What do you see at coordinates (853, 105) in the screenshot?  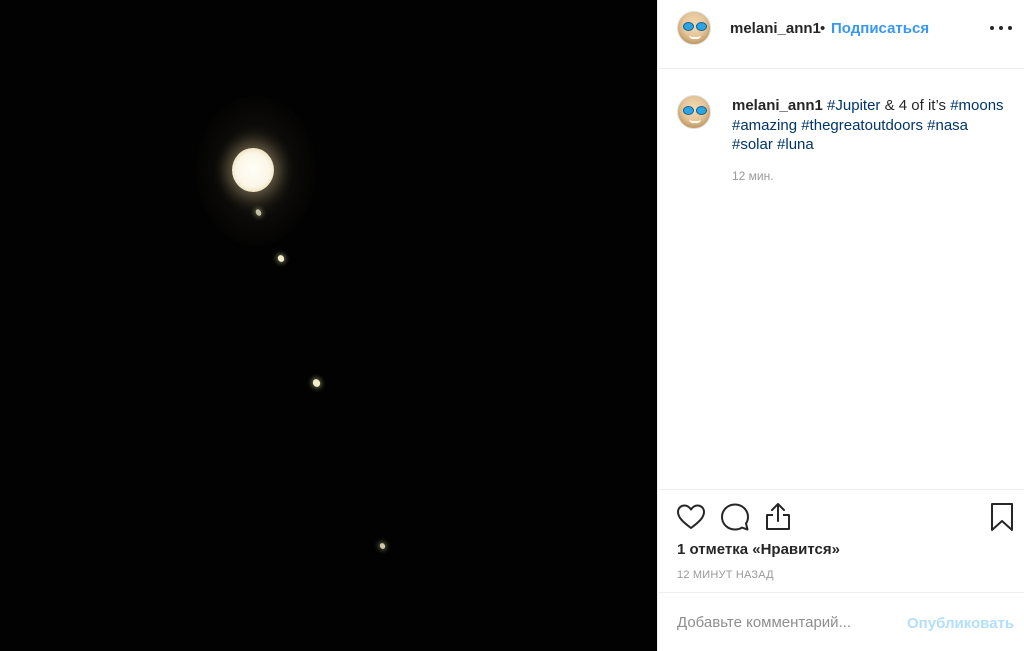 I see `hashtag-link: #Jupiter` at bounding box center [853, 105].